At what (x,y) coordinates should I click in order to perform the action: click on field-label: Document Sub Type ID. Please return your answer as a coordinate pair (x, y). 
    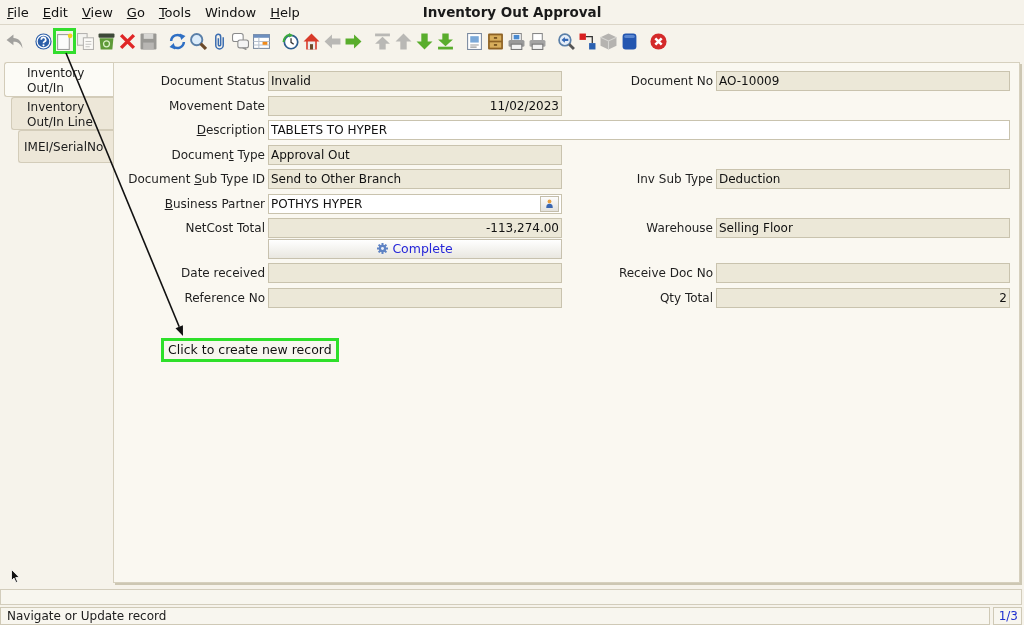
    Looking at the image, I should click on (196, 179).